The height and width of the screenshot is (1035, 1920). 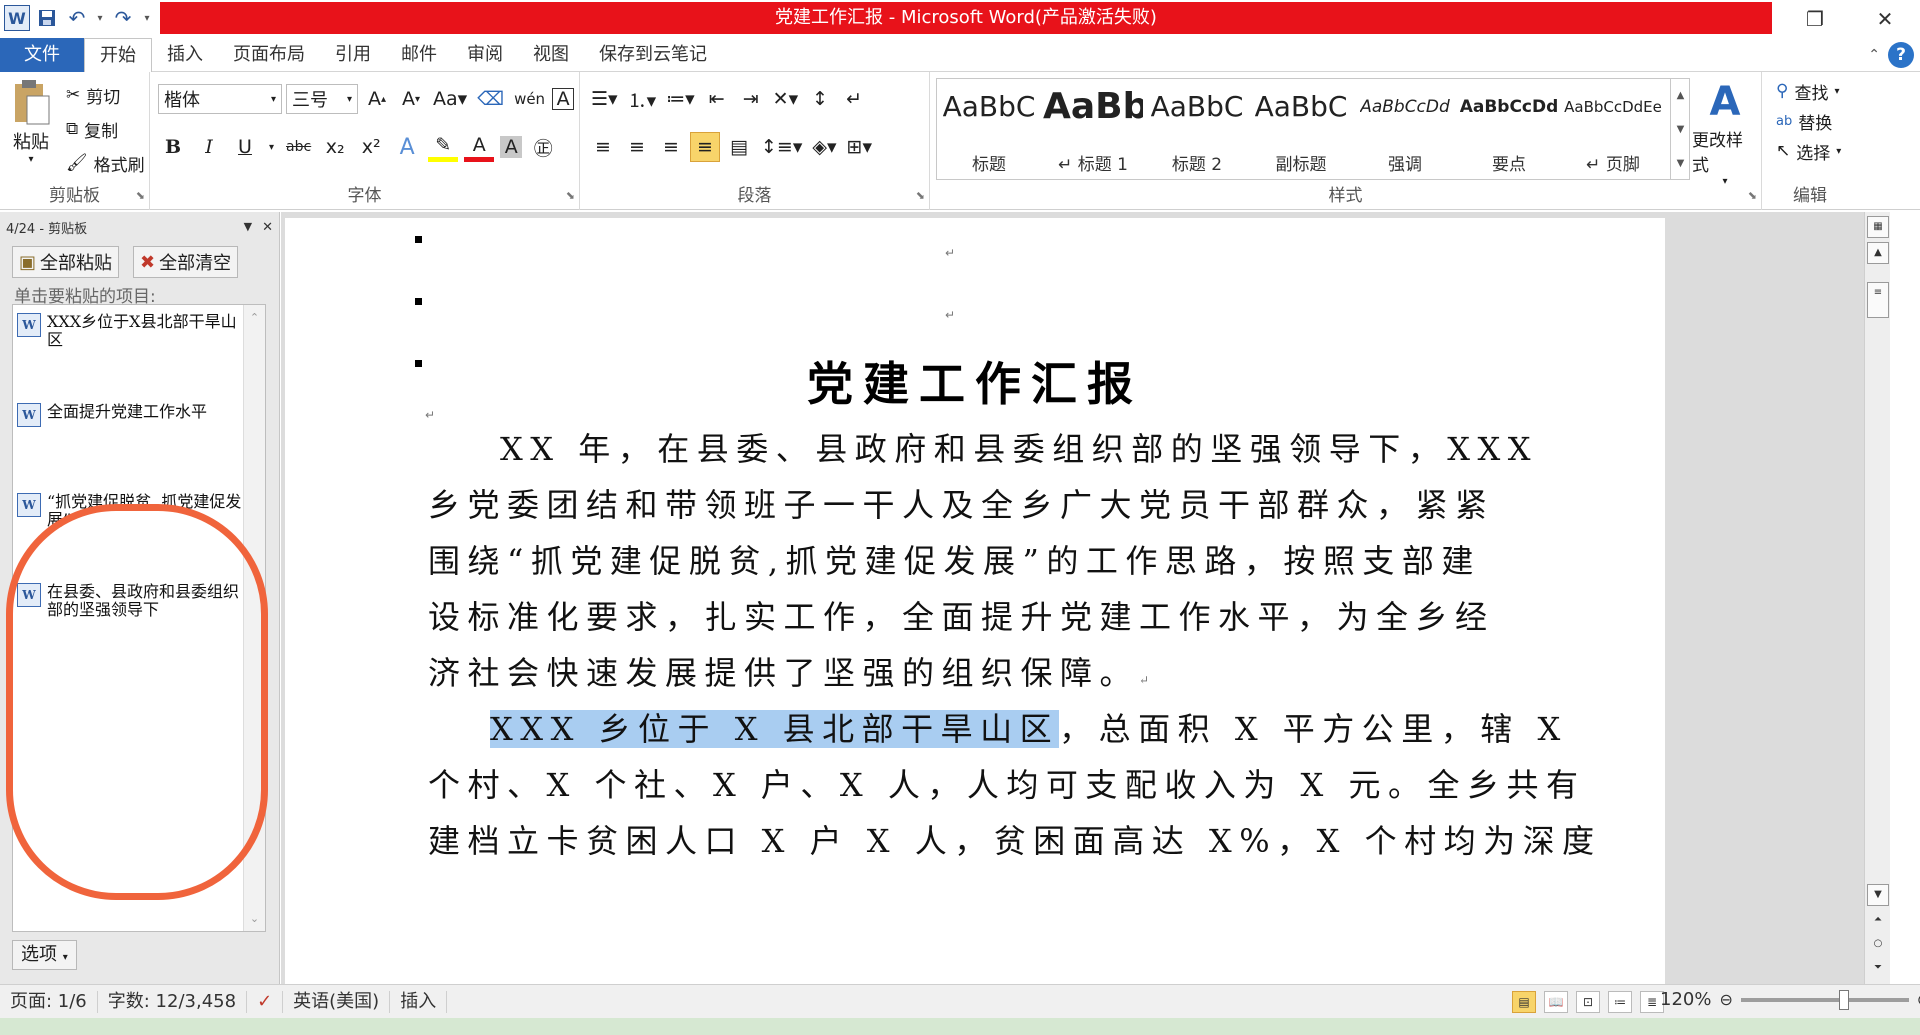 I want to click on undo-icon: ↶, so click(x=77, y=18).